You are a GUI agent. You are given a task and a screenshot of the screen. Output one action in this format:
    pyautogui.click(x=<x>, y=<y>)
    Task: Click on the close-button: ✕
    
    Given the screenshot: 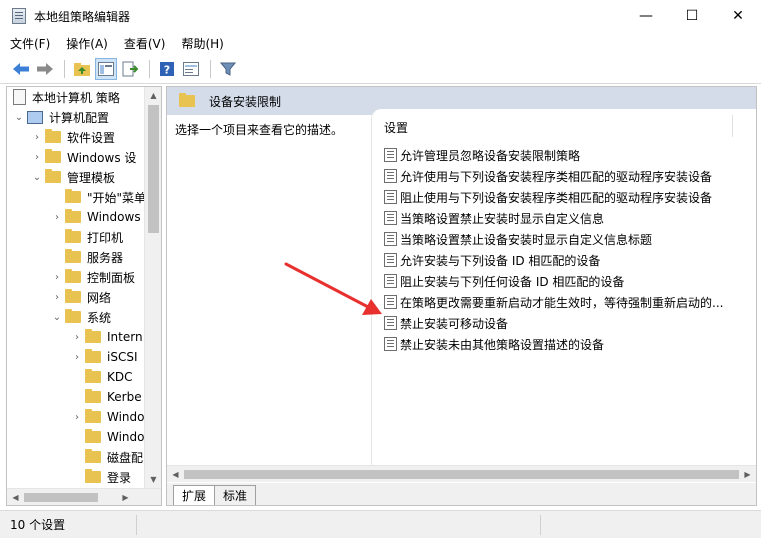 What is the action you would take?
    pyautogui.click(x=738, y=16)
    